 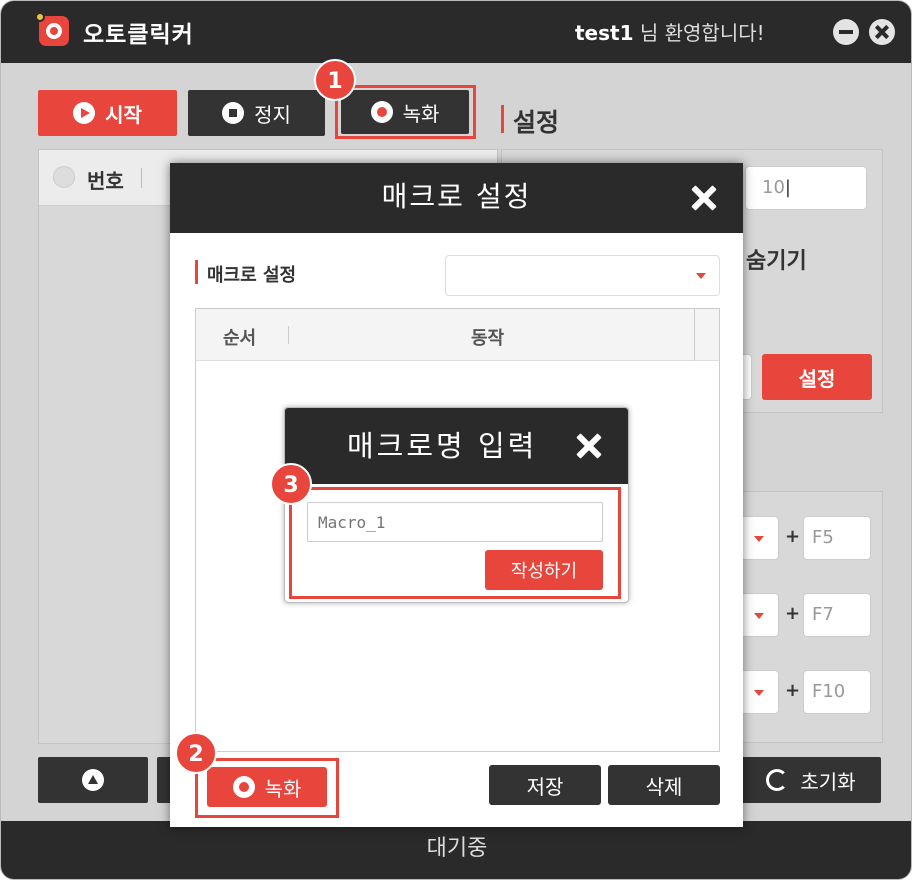 What do you see at coordinates (138, 35) in the screenshot?
I see `app-title: 오토클릭커` at bounding box center [138, 35].